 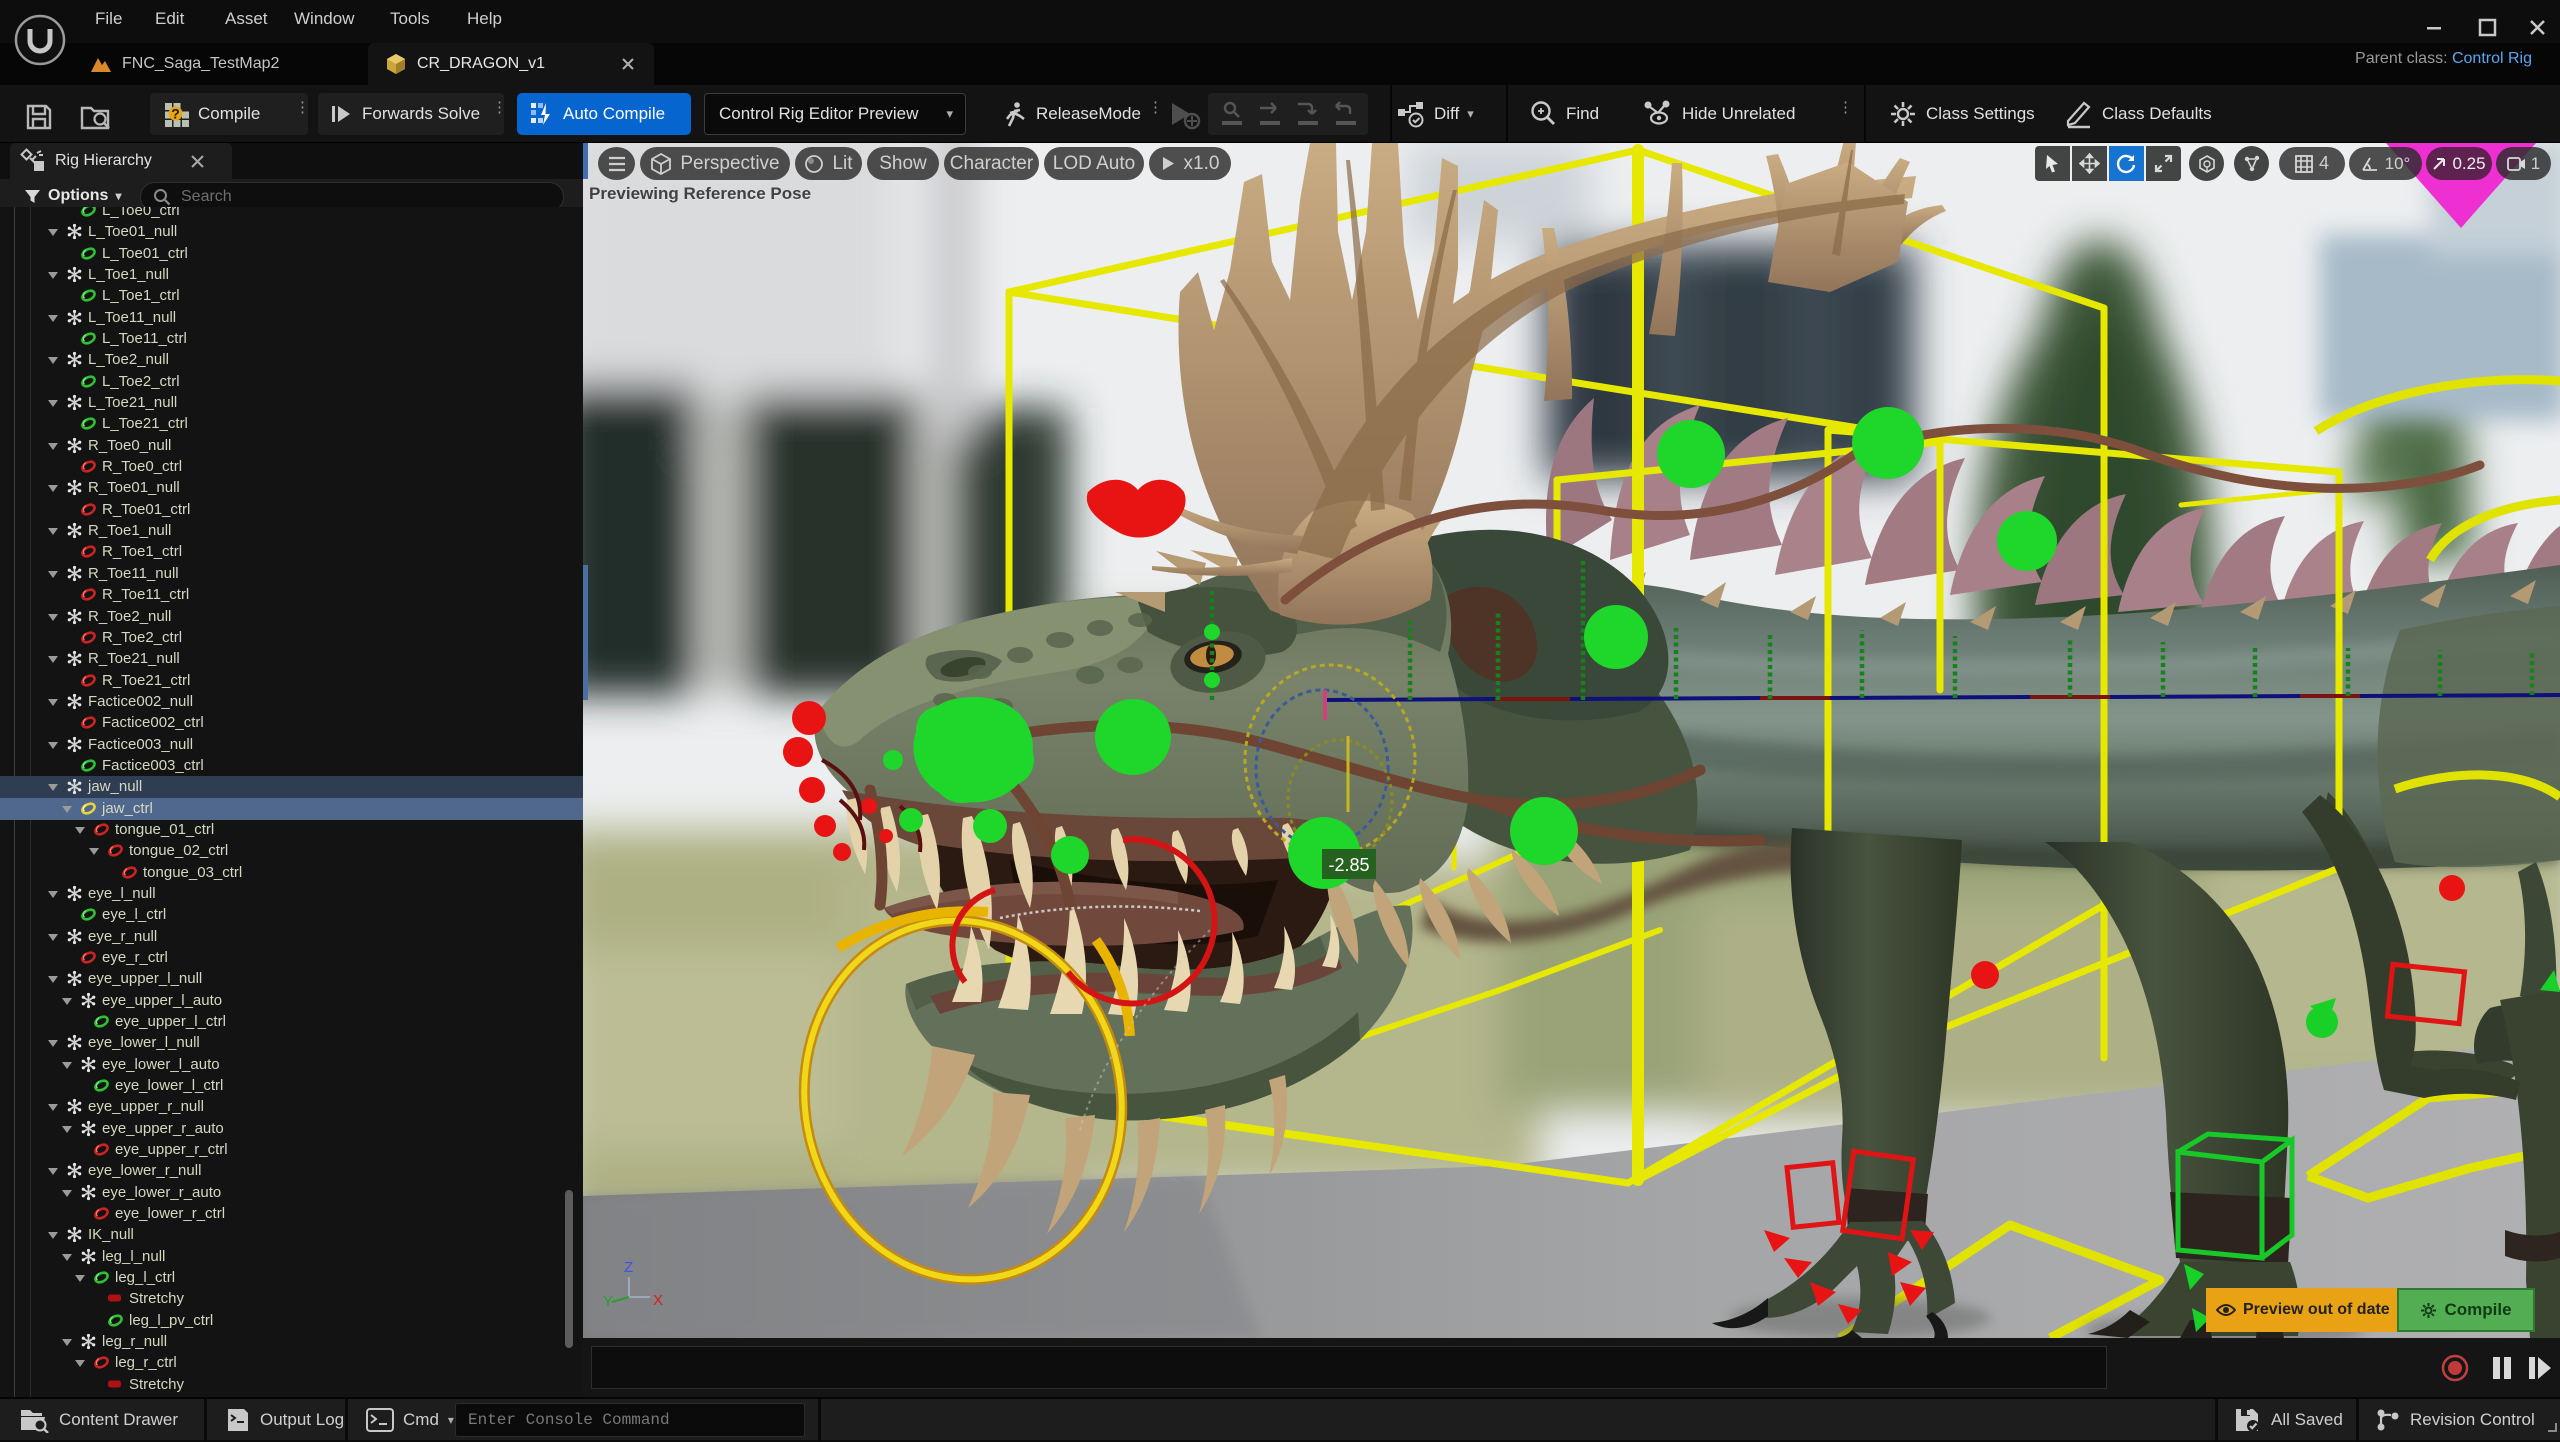 I want to click on svg-text: -2.85, so click(x=1348, y=865).